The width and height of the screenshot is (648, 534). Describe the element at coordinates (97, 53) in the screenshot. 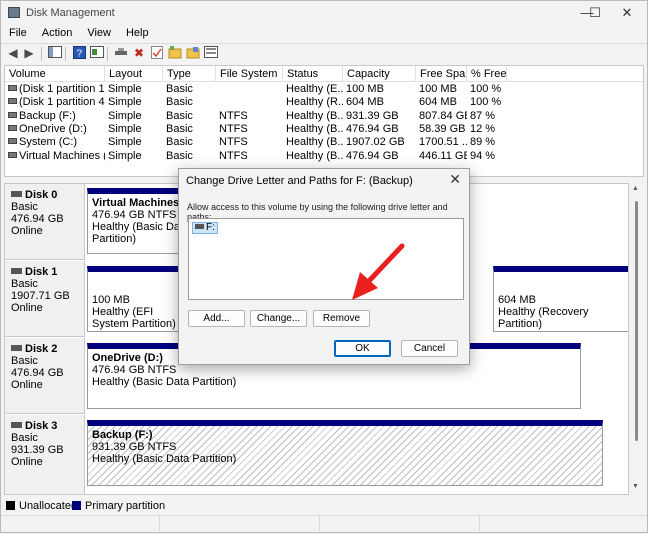

I see `properties-icon` at that location.